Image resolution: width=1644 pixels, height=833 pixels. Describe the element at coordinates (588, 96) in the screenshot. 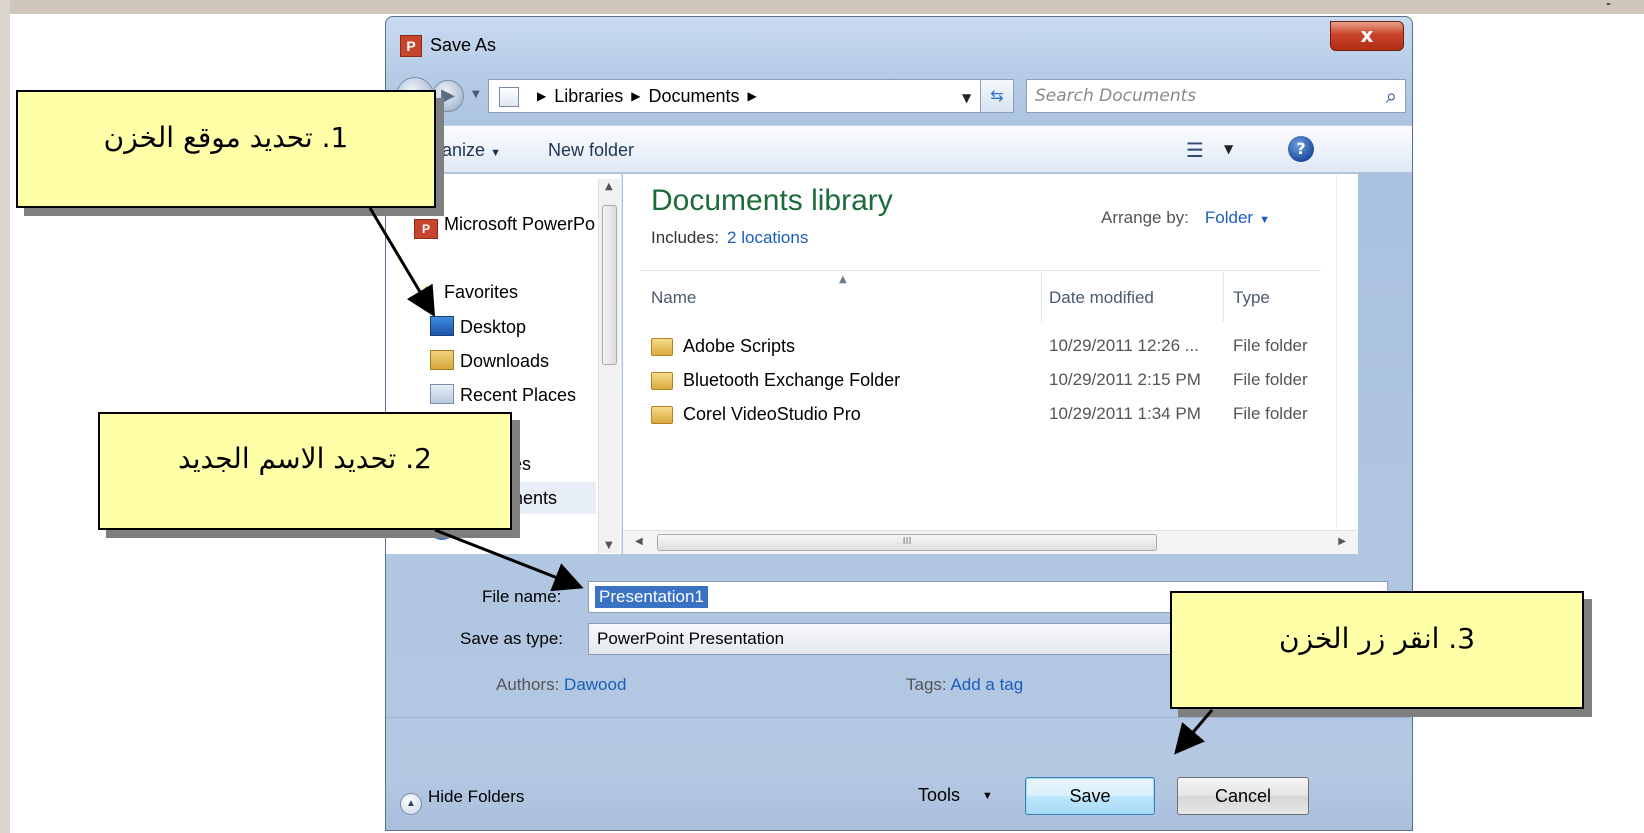

I see `breadcrumb-libraries: Libraries` at that location.